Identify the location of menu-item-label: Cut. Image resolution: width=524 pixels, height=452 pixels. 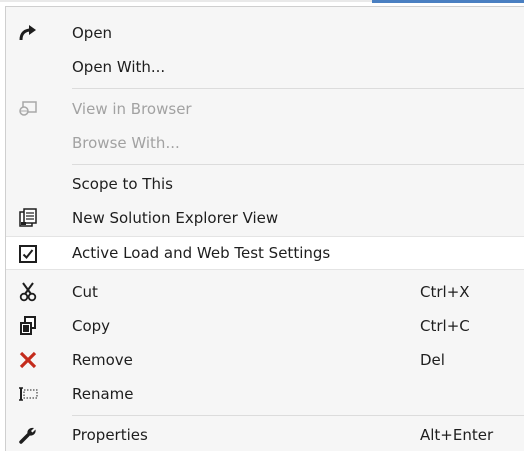
(85, 292).